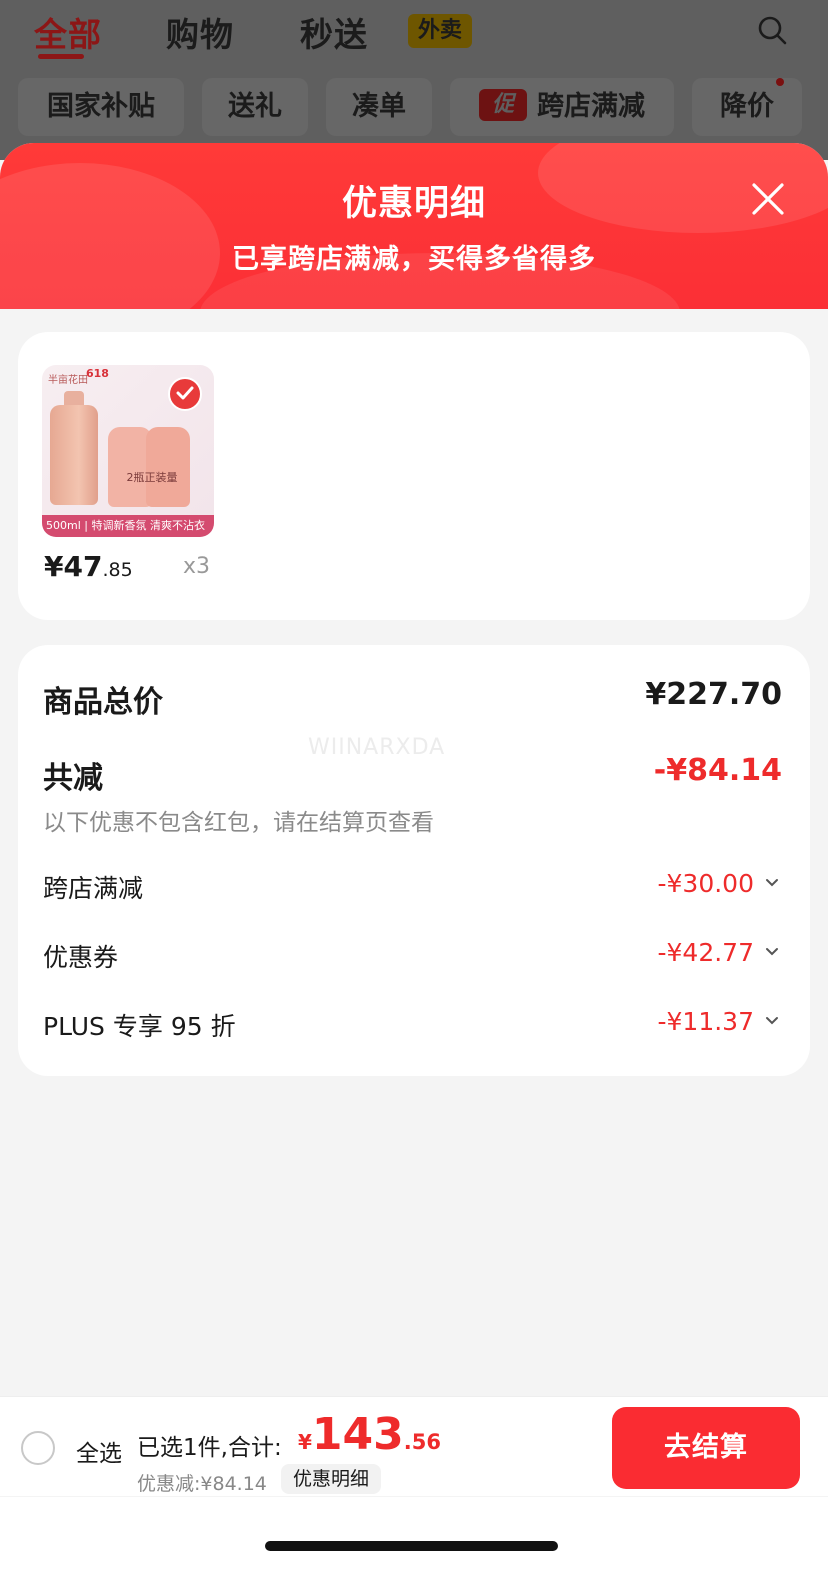  I want to click on product-quantity: x3, so click(197, 566).